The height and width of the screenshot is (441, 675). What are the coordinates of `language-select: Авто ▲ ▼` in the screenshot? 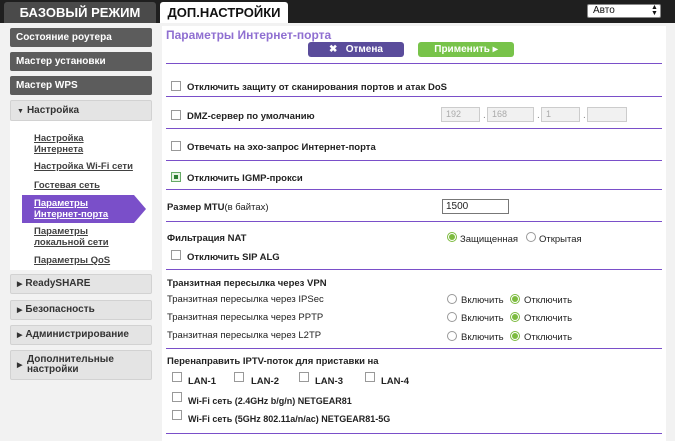 It's located at (624, 11).